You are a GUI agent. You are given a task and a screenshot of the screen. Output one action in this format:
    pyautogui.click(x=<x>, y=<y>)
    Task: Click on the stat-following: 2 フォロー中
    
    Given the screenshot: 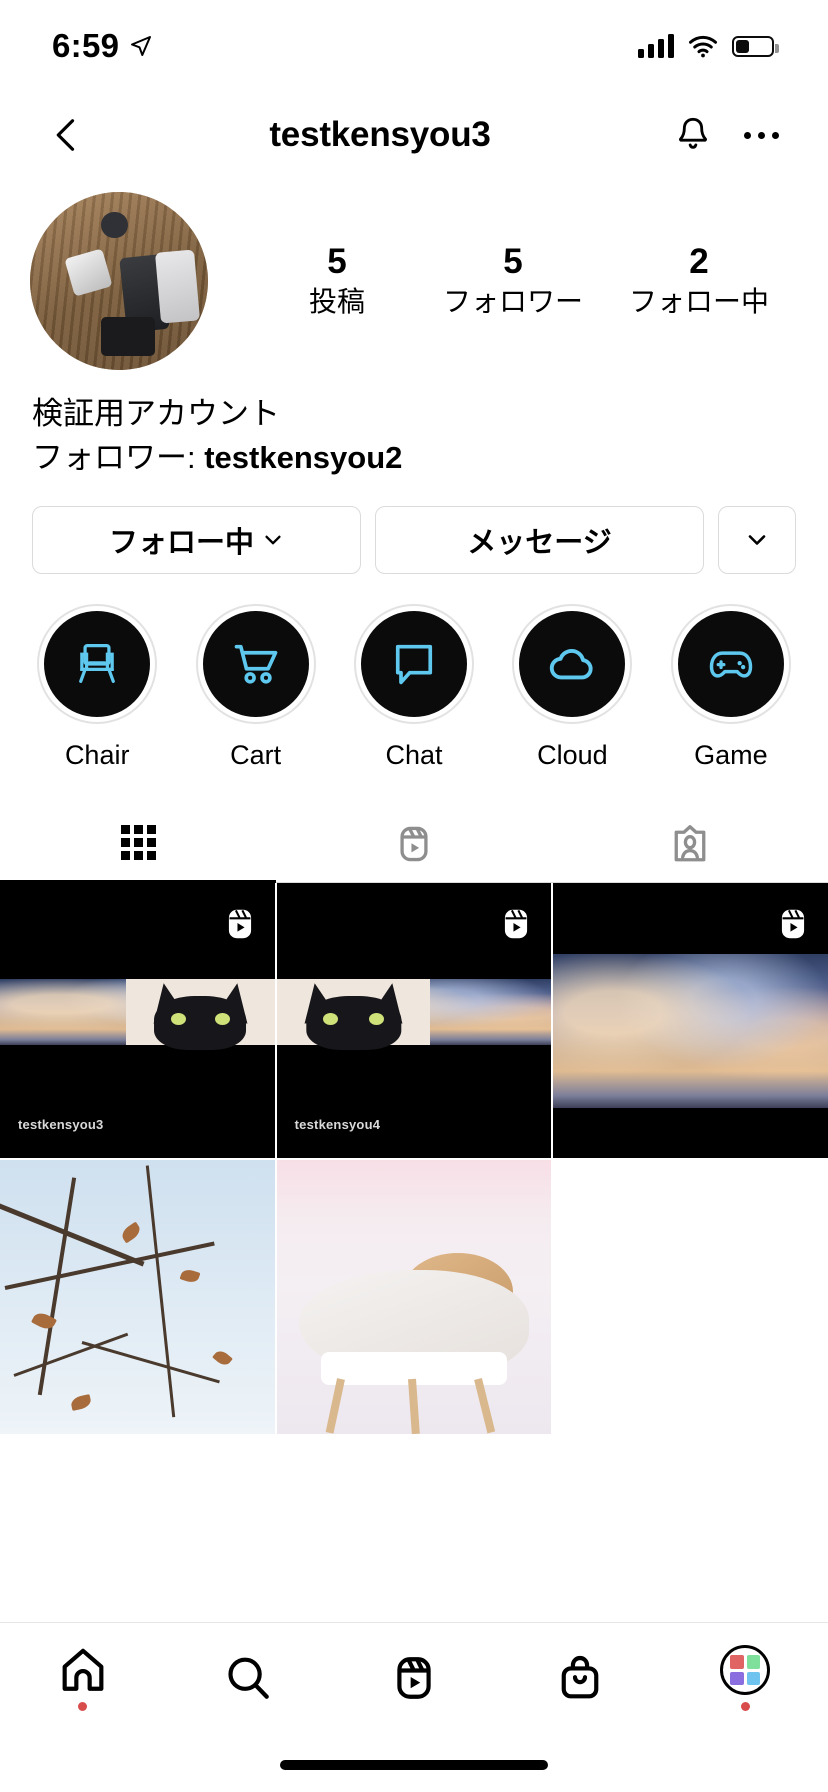 What is the action you would take?
    pyautogui.click(x=699, y=281)
    